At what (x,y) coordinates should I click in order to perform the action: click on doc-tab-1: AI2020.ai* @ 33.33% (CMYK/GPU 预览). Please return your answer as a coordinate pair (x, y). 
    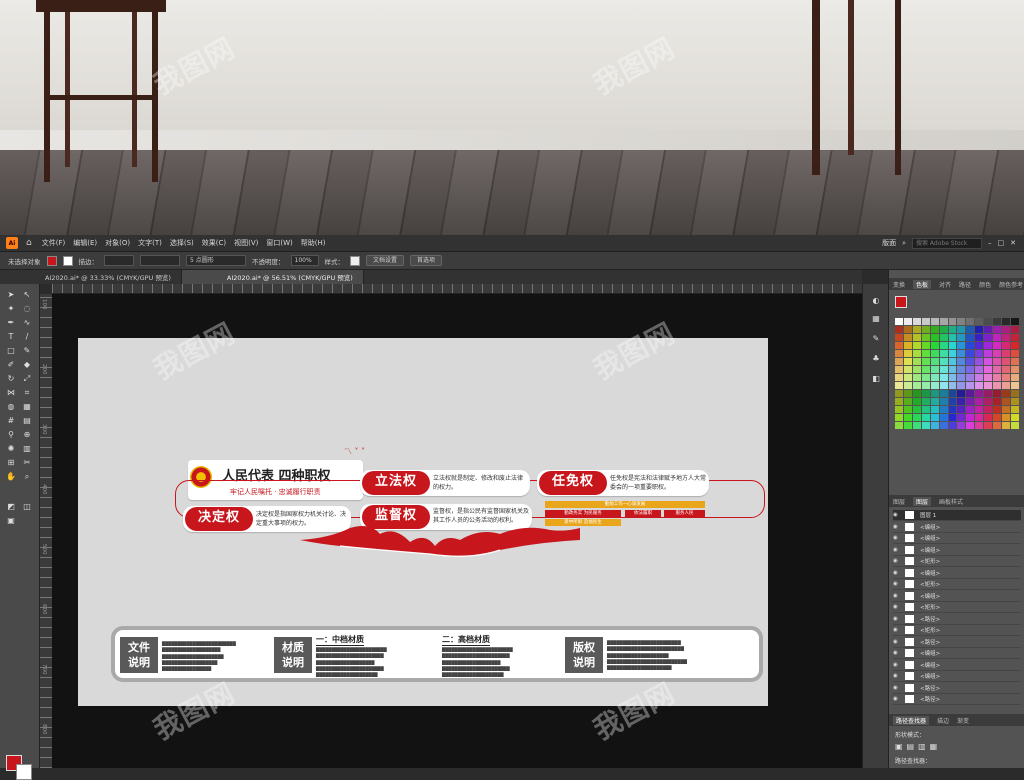
    Looking at the image, I should click on (91, 277).